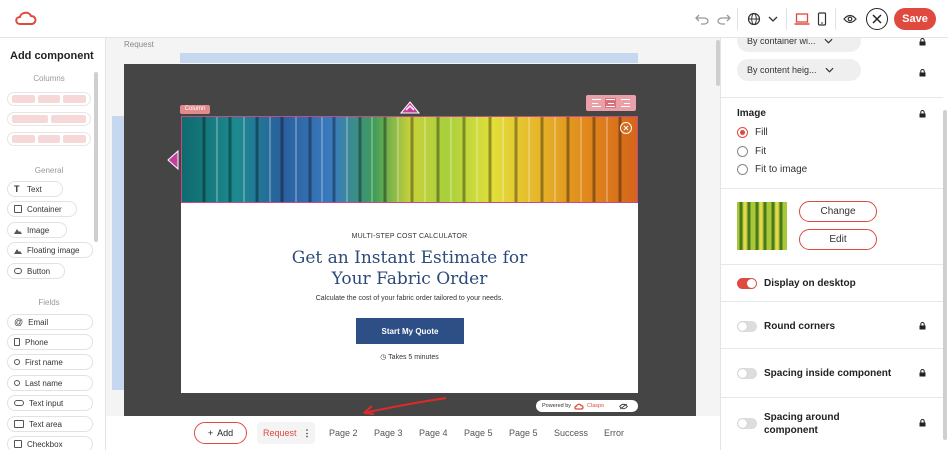 Image resolution: width=948 pixels, height=450 pixels. What do you see at coordinates (195, 109) in the screenshot?
I see `column-tag: Column` at bounding box center [195, 109].